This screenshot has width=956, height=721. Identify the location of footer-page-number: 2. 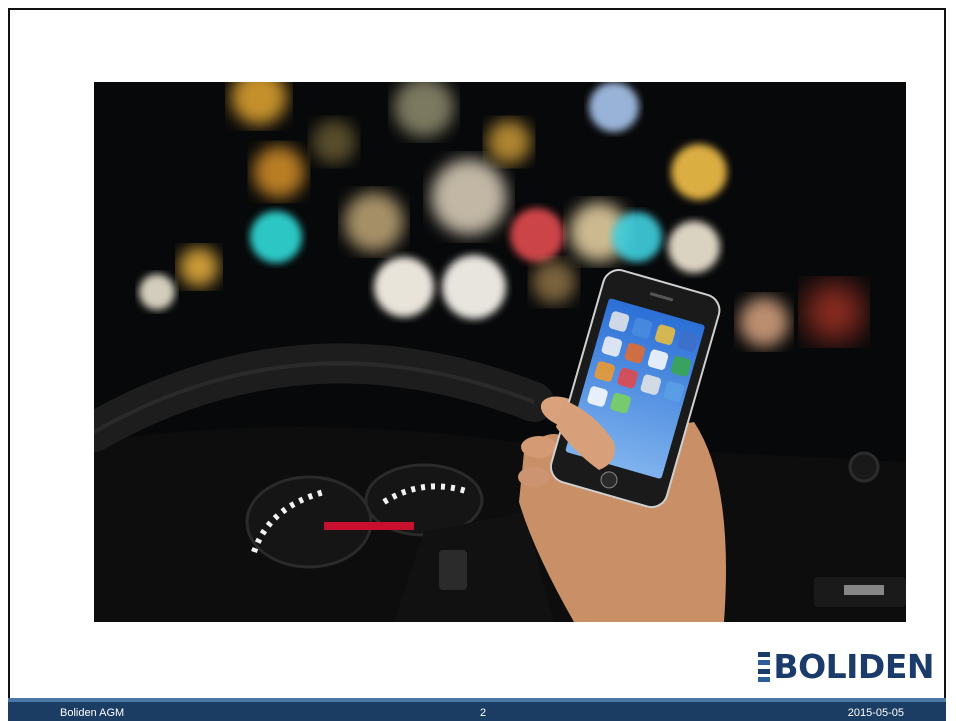
(483, 713).